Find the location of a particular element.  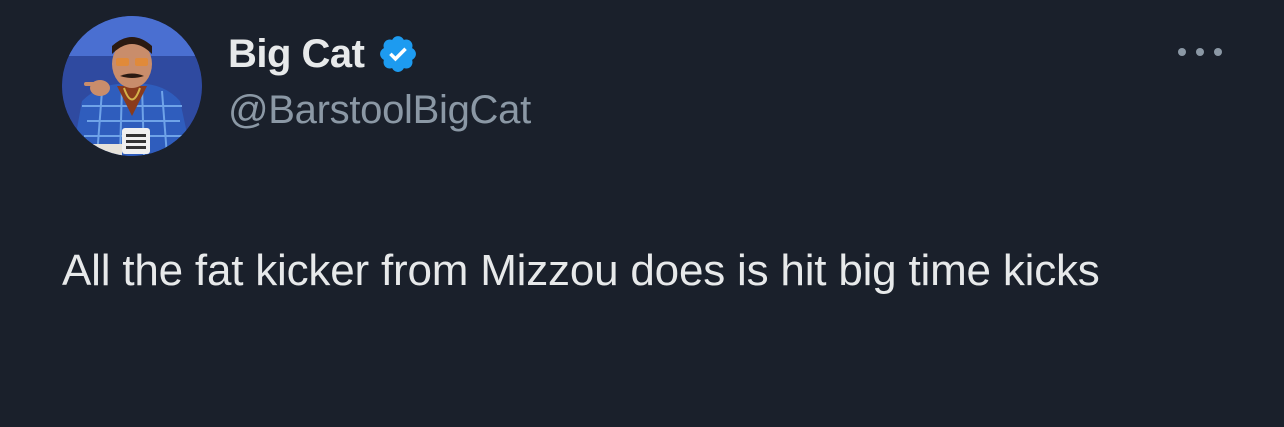

author-display-name: Big Cat is located at coordinates (296, 54).